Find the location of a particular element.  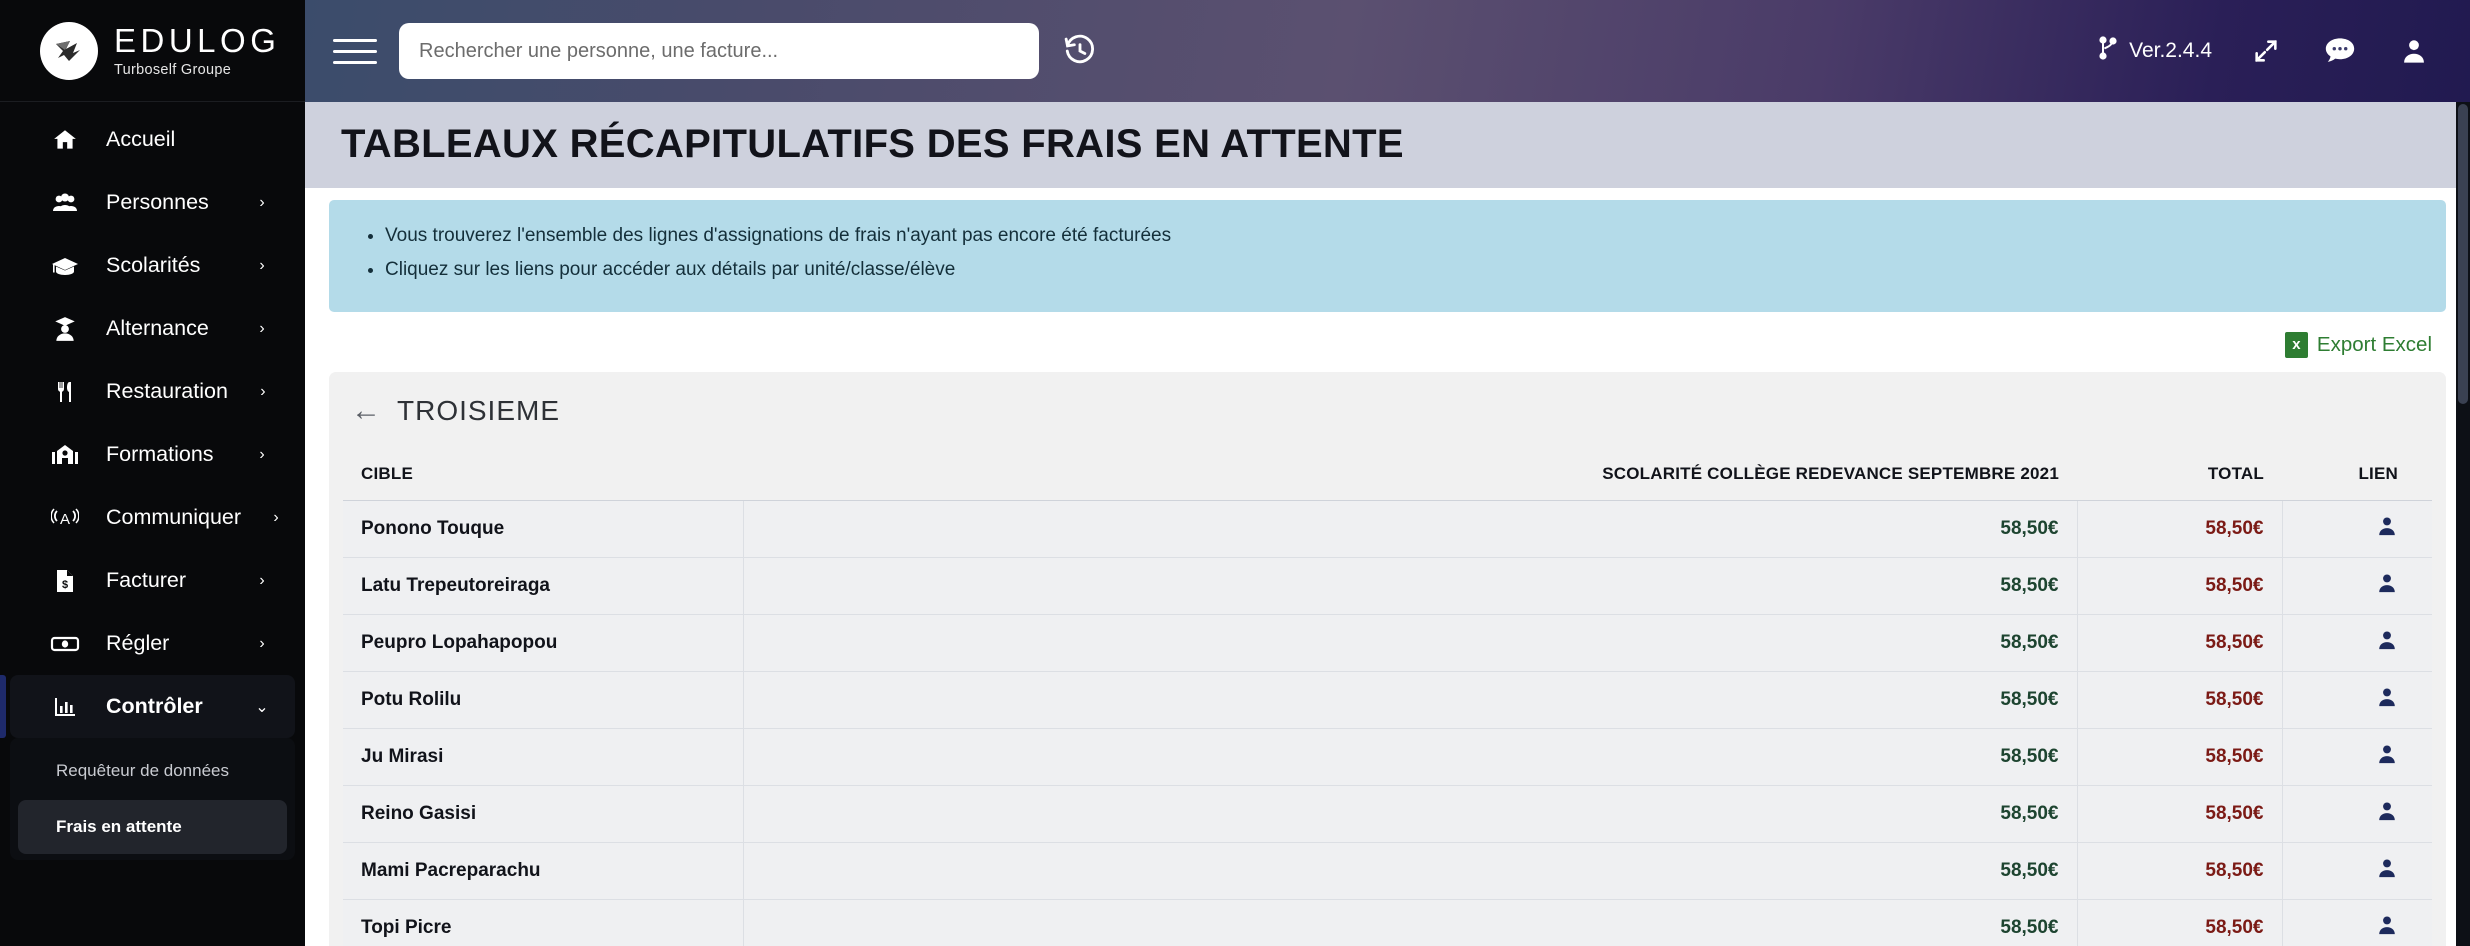

table-row: Reino Gasisi 58,50€ 58,50€ is located at coordinates (1387, 814).